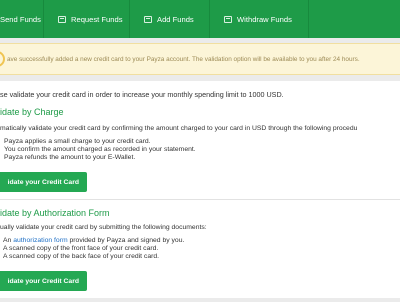 This screenshot has height=302, width=400. Describe the element at coordinates (127, 240) in the screenshot. I see `step-suffix: provided by Payza and signed by you.` at that location.